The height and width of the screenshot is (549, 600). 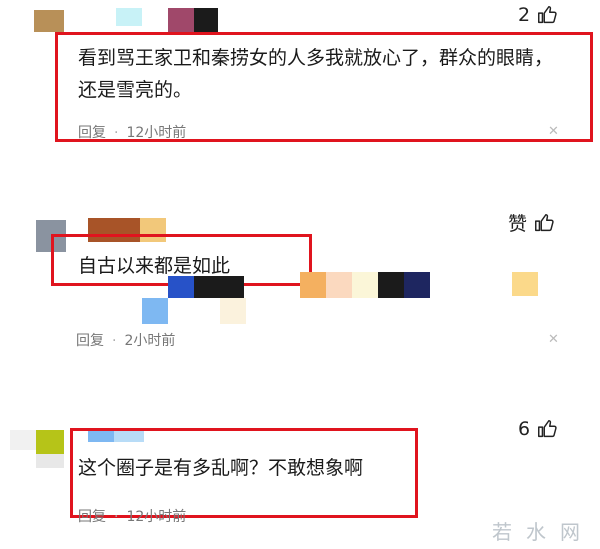 I want to click on comment-text: 看到骂王家卫和秦捞女的人多我就放心了，群众的眼睛，还是雪亮的。, so click(x=316, y=74).